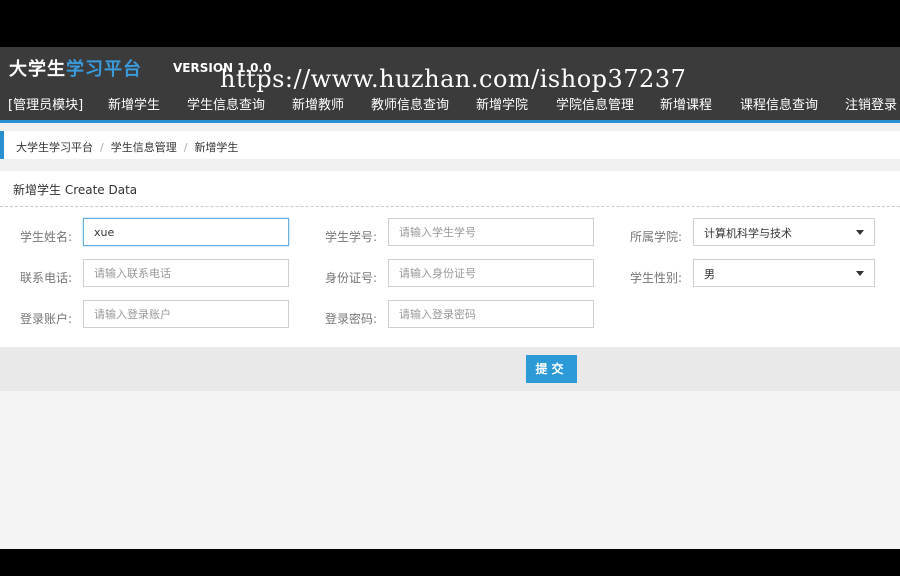  What do you see at coordinates (186, 273) in the screenshot?
I see `phone-input` at bounding box center [186, 273].